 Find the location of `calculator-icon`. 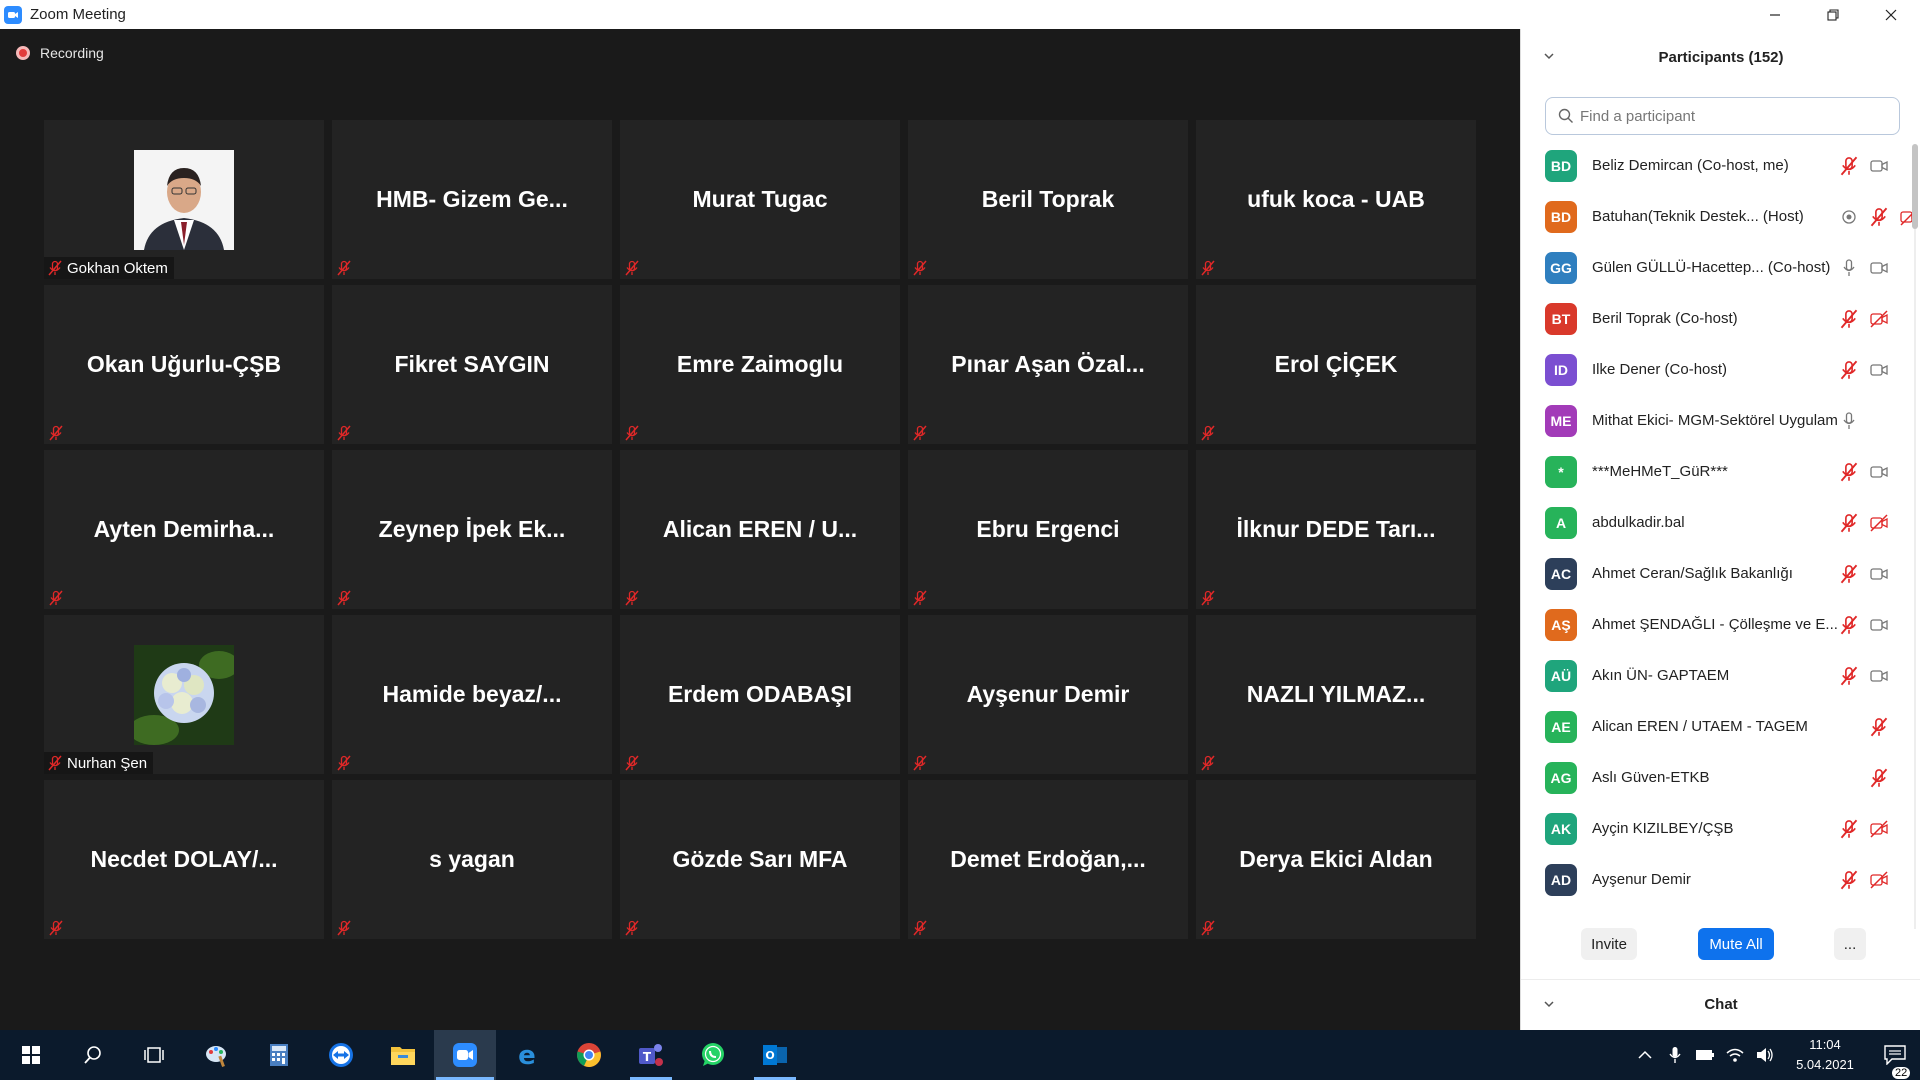

calculator-icon is located at coordinates (279, 1055).